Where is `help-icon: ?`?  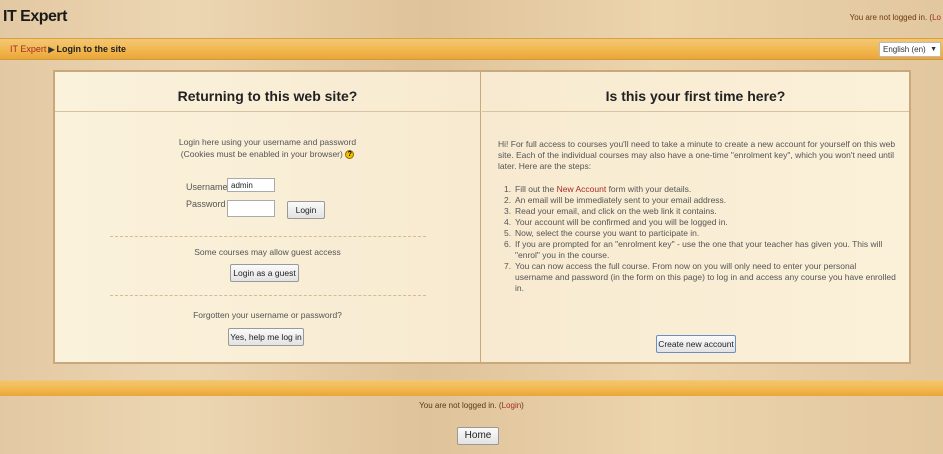 help-icon: ? is located at coordinates (350, 155).